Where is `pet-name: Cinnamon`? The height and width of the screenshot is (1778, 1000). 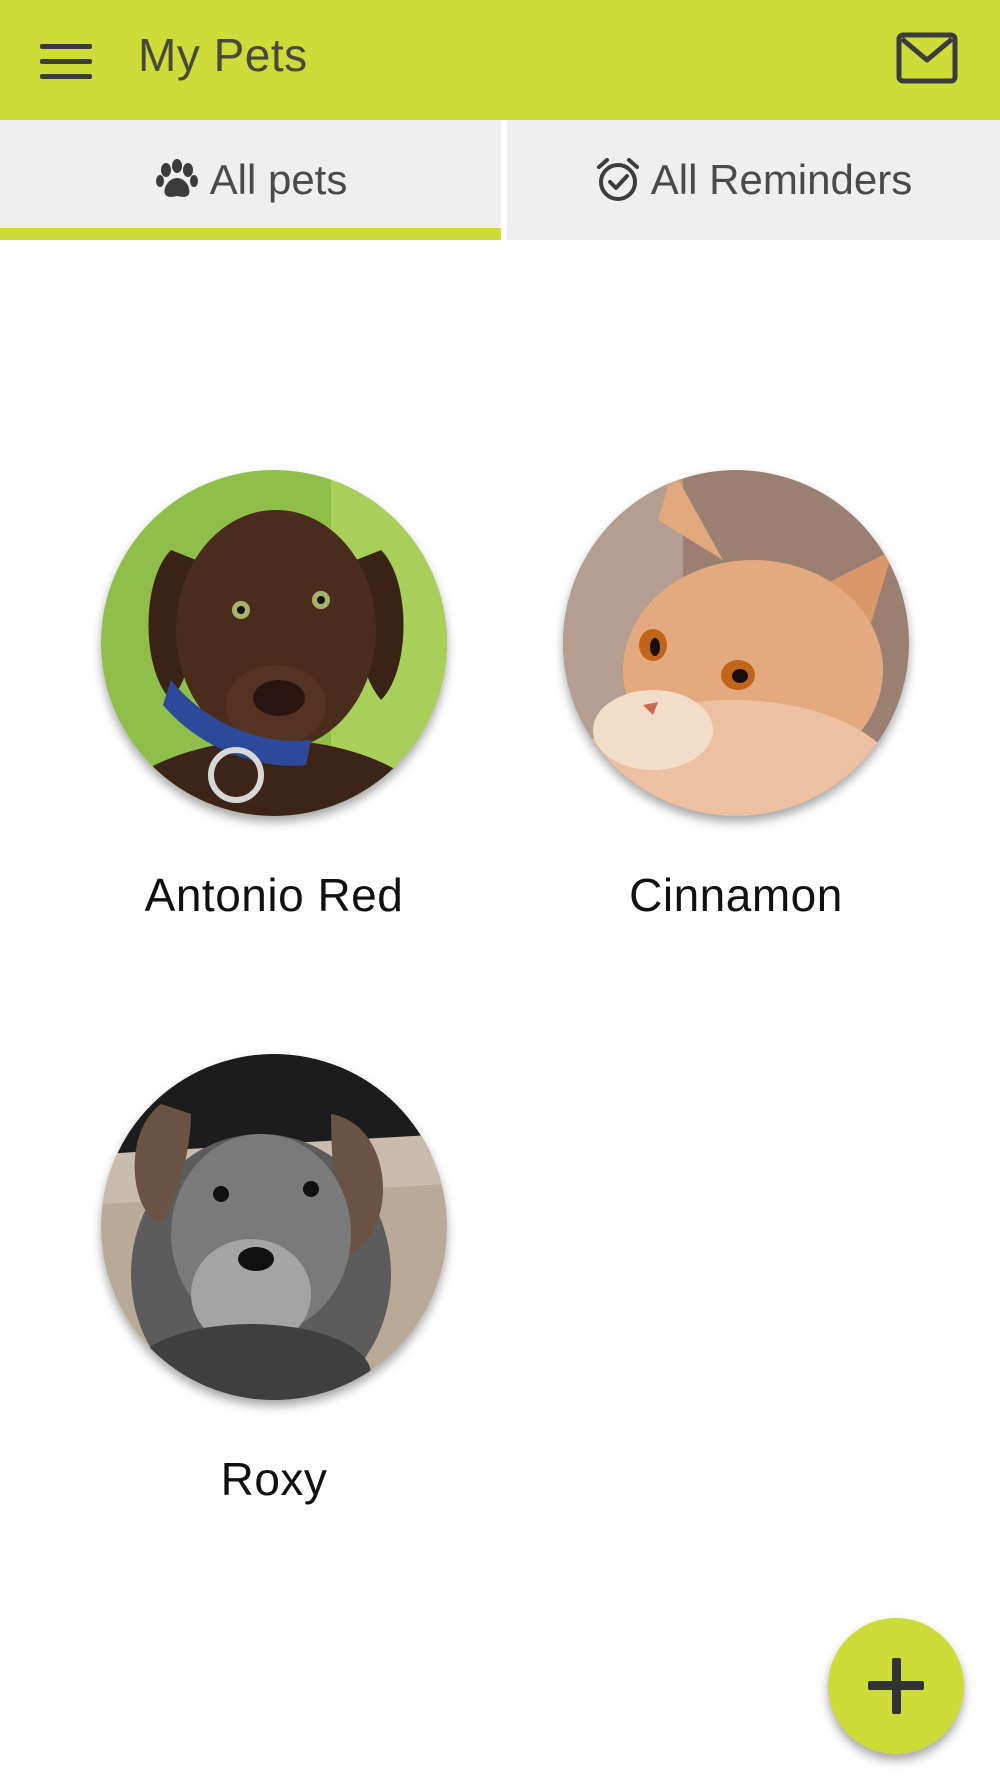
pet-name: Cinnamon is located at coordinates (736, 895).